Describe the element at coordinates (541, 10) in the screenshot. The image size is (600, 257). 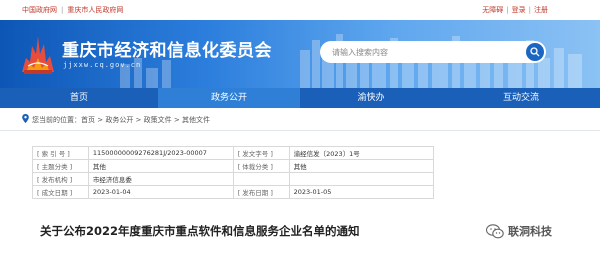
I see `link-register: 注册` at that location.